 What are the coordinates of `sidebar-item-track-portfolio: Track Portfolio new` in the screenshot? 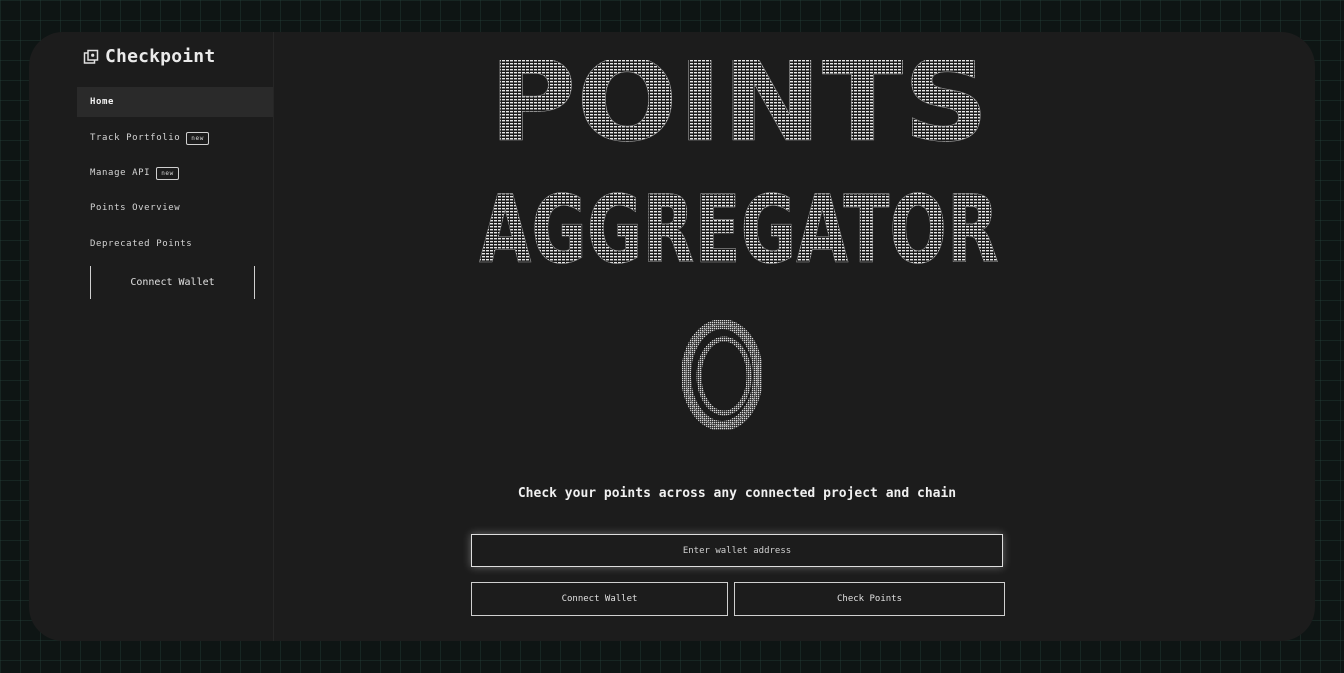 It's located at (175, 138).